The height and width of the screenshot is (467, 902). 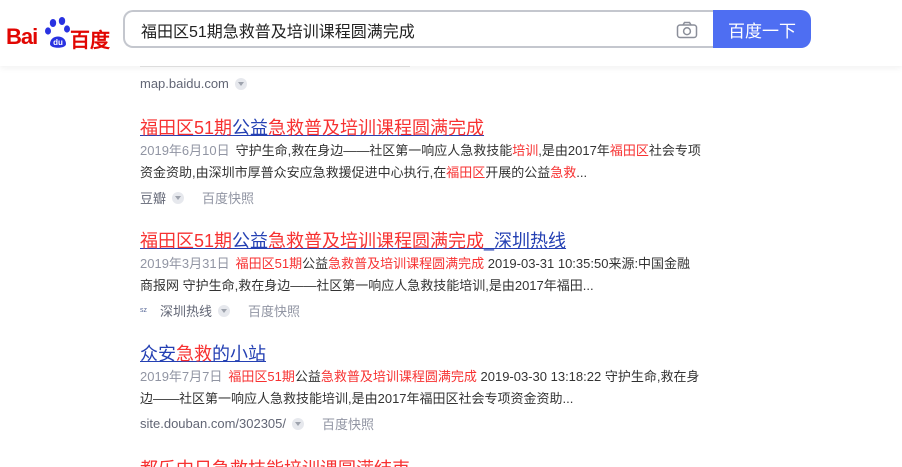 I want to click on abstract-highlight: 急救, so click(x=563, y=172).